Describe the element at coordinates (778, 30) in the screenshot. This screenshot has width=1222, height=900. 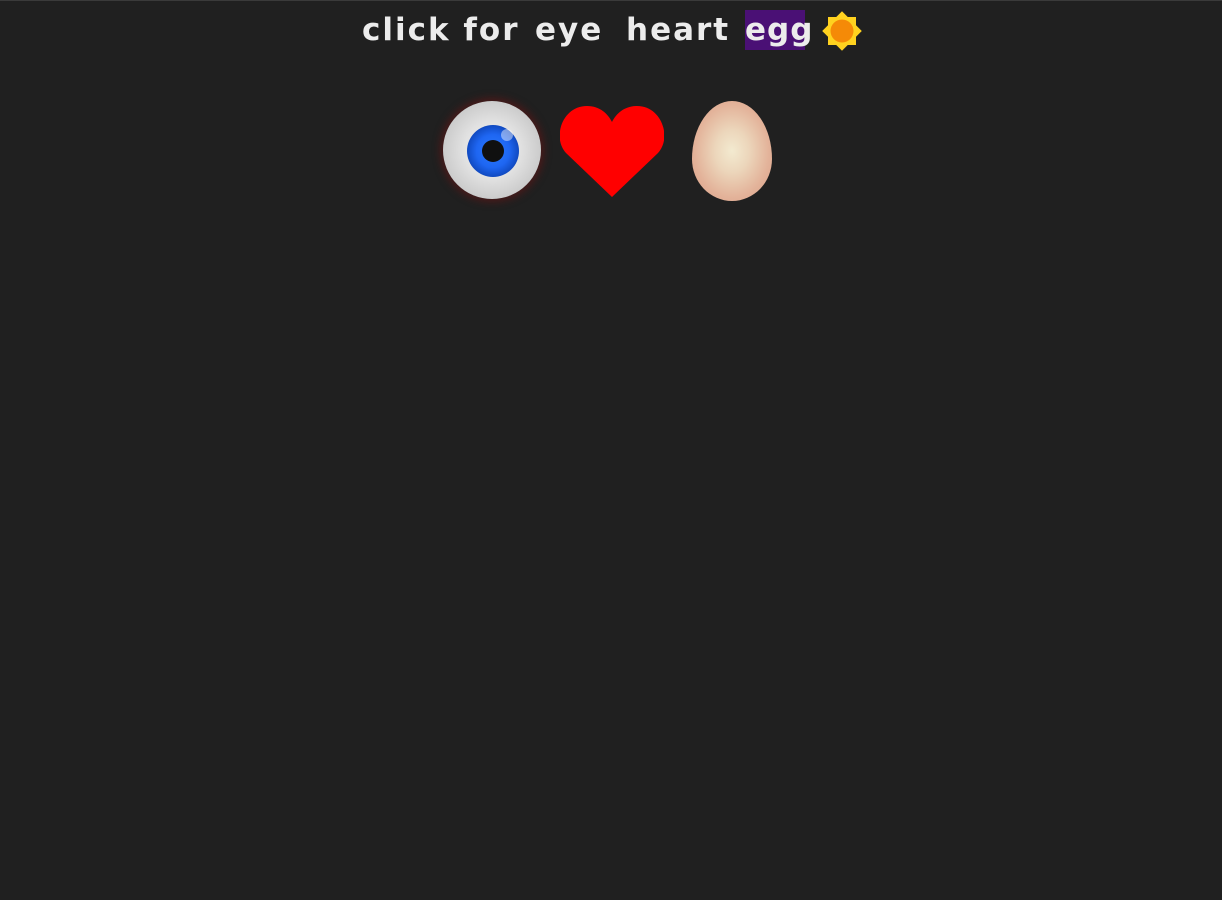
I see `option-egg: egg` at that location.